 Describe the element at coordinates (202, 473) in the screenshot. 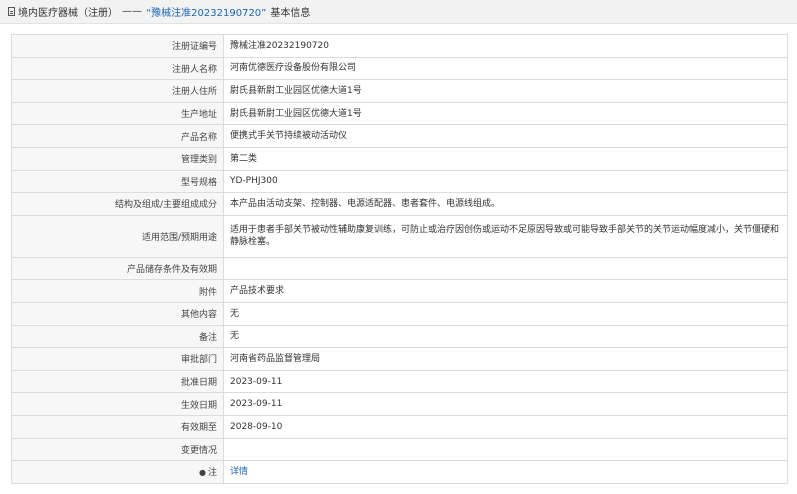

I see `pin-icon: ●` at that location.